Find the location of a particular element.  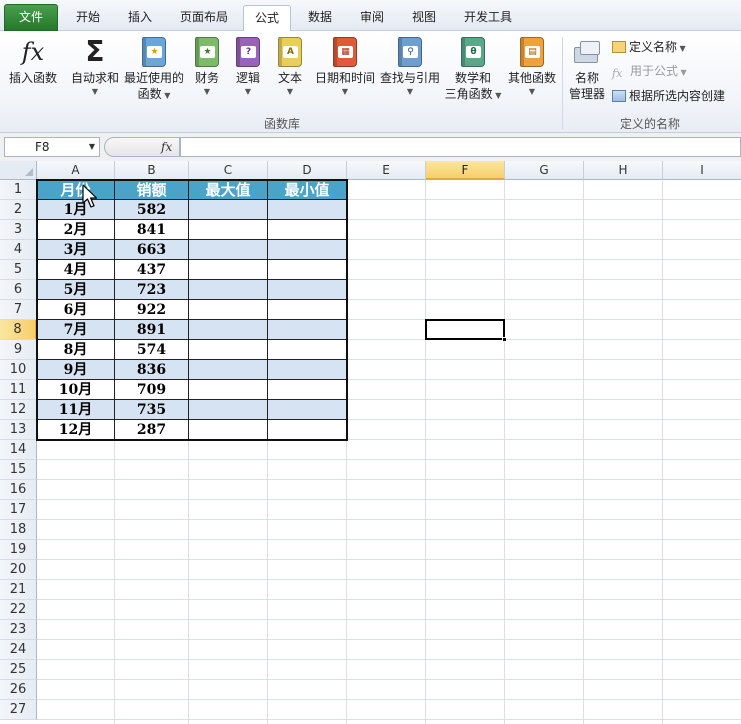

table-header-cell: 最大值 is located at coordinates (228, 190).